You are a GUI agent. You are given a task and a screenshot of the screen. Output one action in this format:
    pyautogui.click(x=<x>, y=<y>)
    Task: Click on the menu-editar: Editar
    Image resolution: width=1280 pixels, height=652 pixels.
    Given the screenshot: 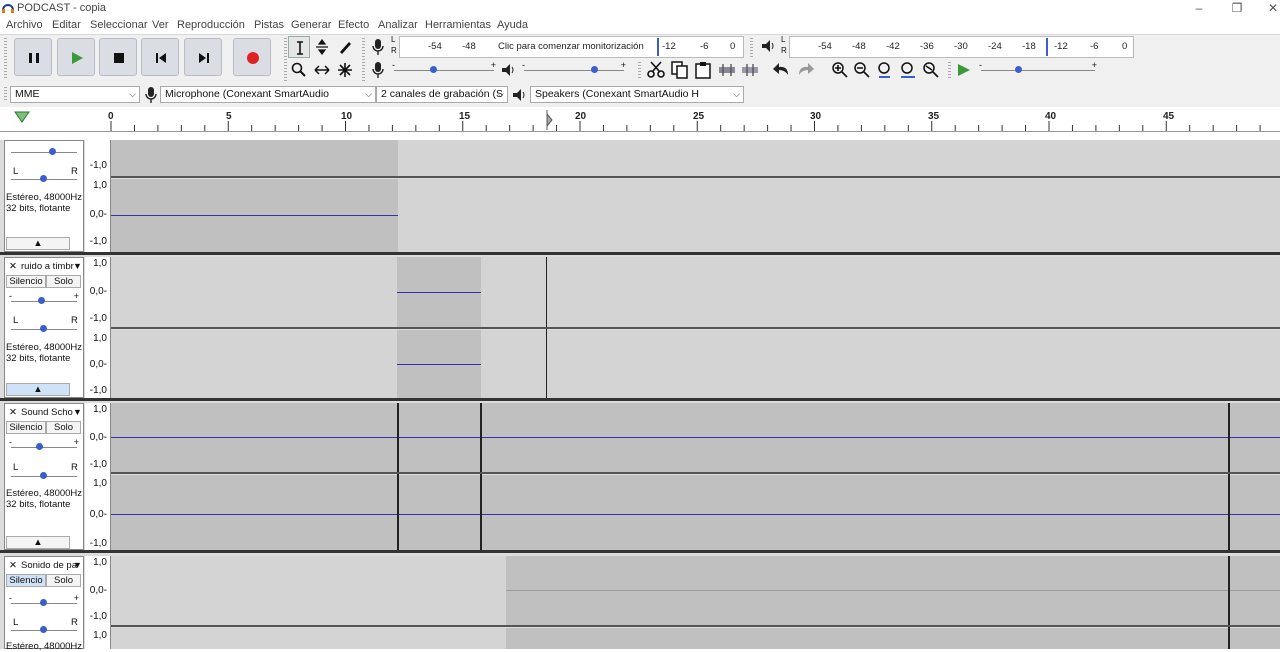 What is the action you would take?
    pyautogui.click(x=66, y=25)
    